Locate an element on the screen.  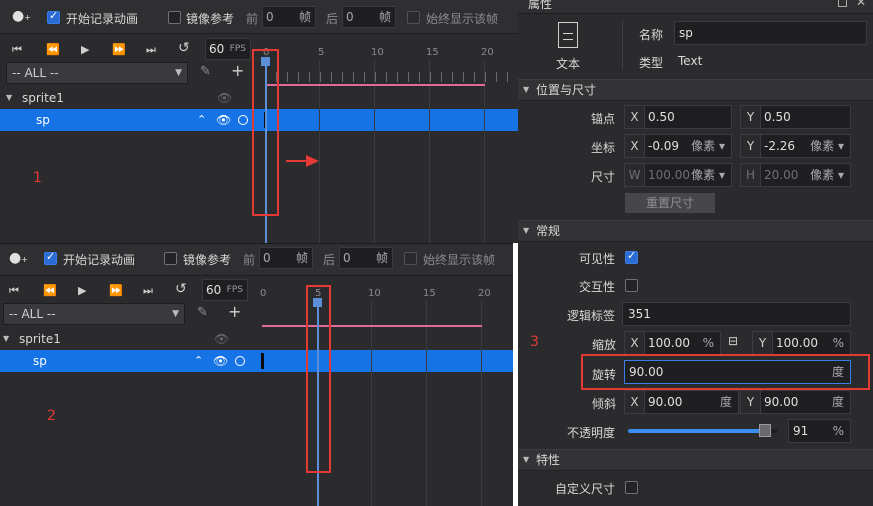
ruler-tick-label: 5 is located at coordinates (321, 52).